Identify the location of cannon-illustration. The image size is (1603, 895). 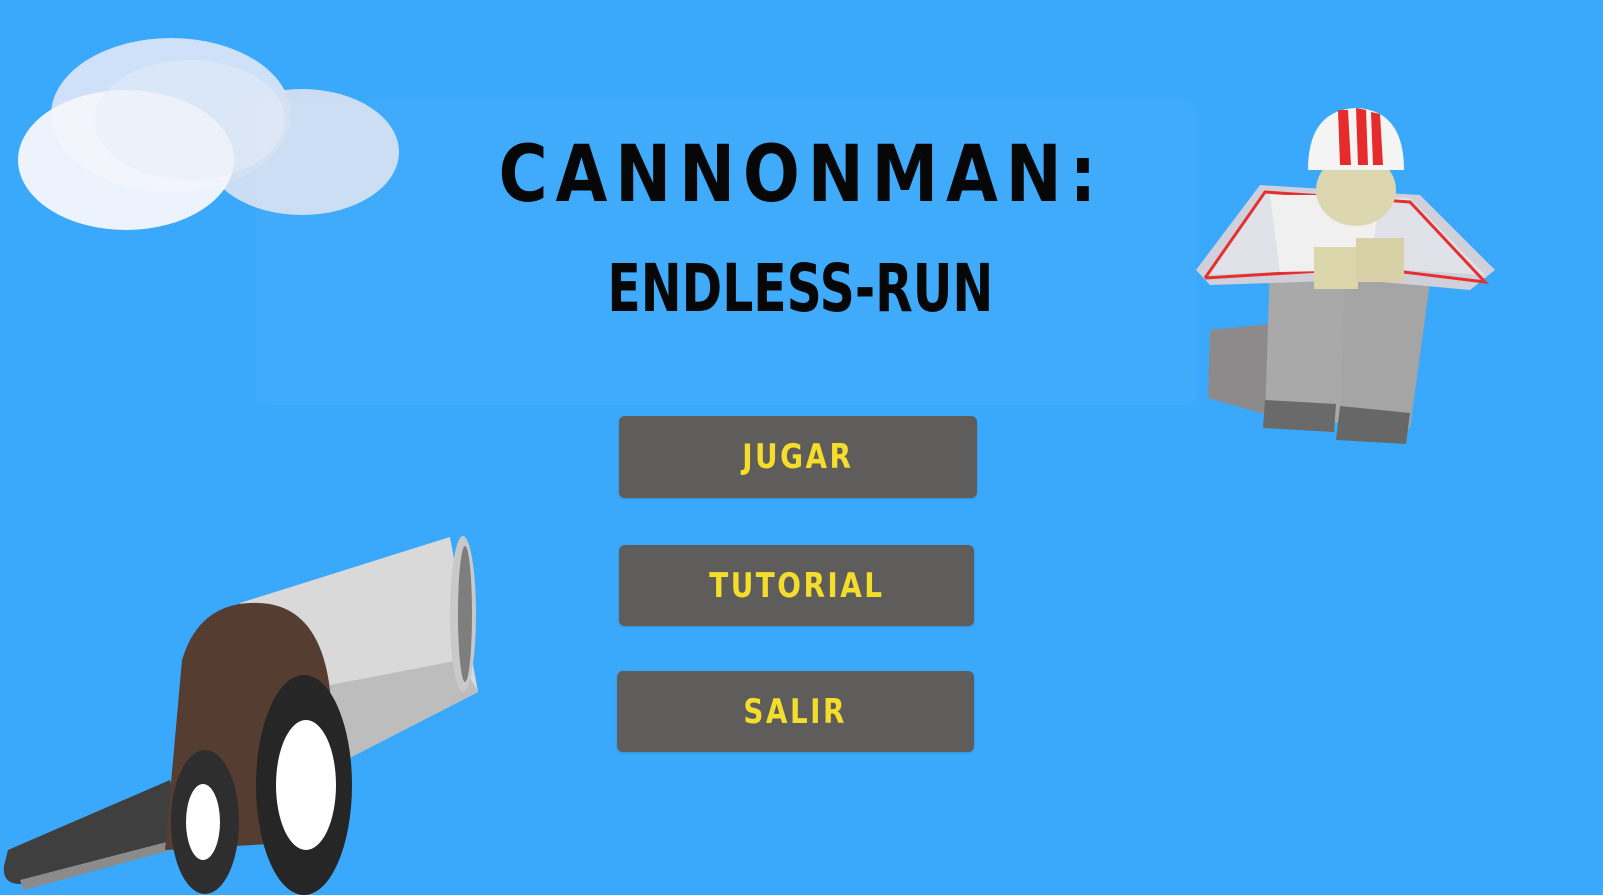
(240, 715).